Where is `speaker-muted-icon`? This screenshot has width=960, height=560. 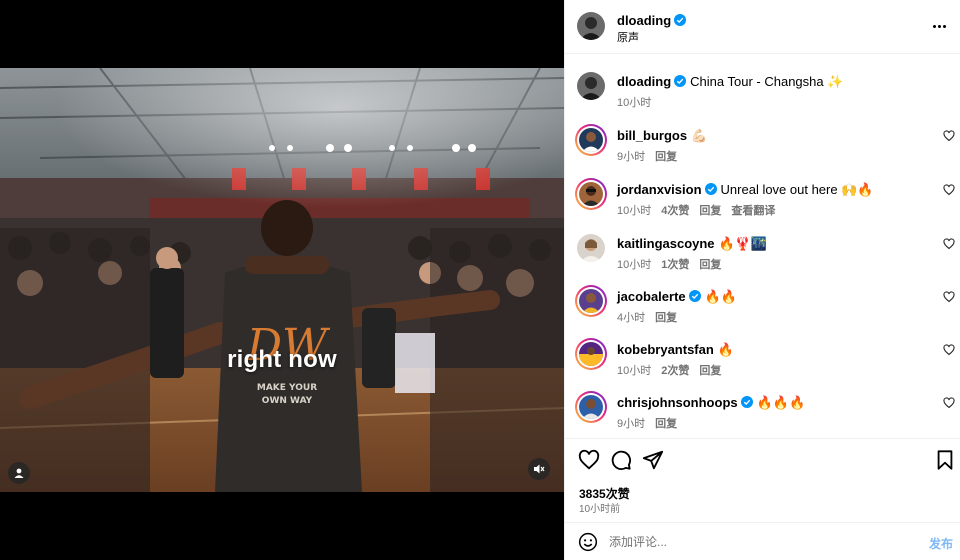 speaker-muted-icon is located at coordinates (539, 469).